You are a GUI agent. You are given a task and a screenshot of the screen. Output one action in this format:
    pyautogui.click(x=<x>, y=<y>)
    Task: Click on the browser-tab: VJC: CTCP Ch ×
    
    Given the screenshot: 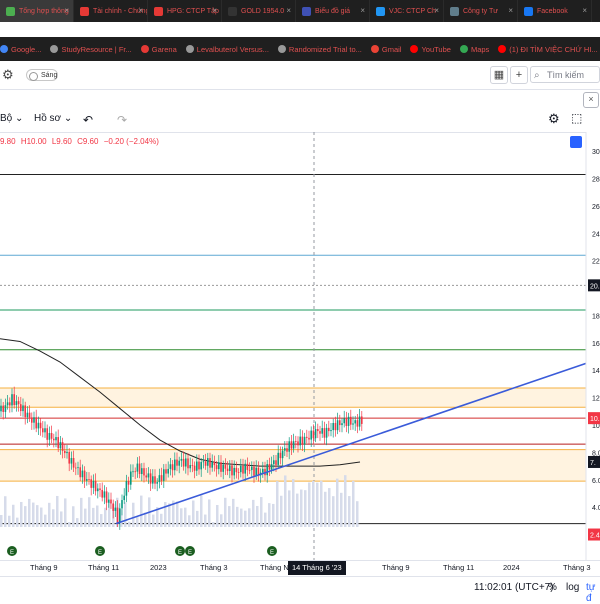 What is the action you would take?
    pyautogui.click(x=407, y=11)
    